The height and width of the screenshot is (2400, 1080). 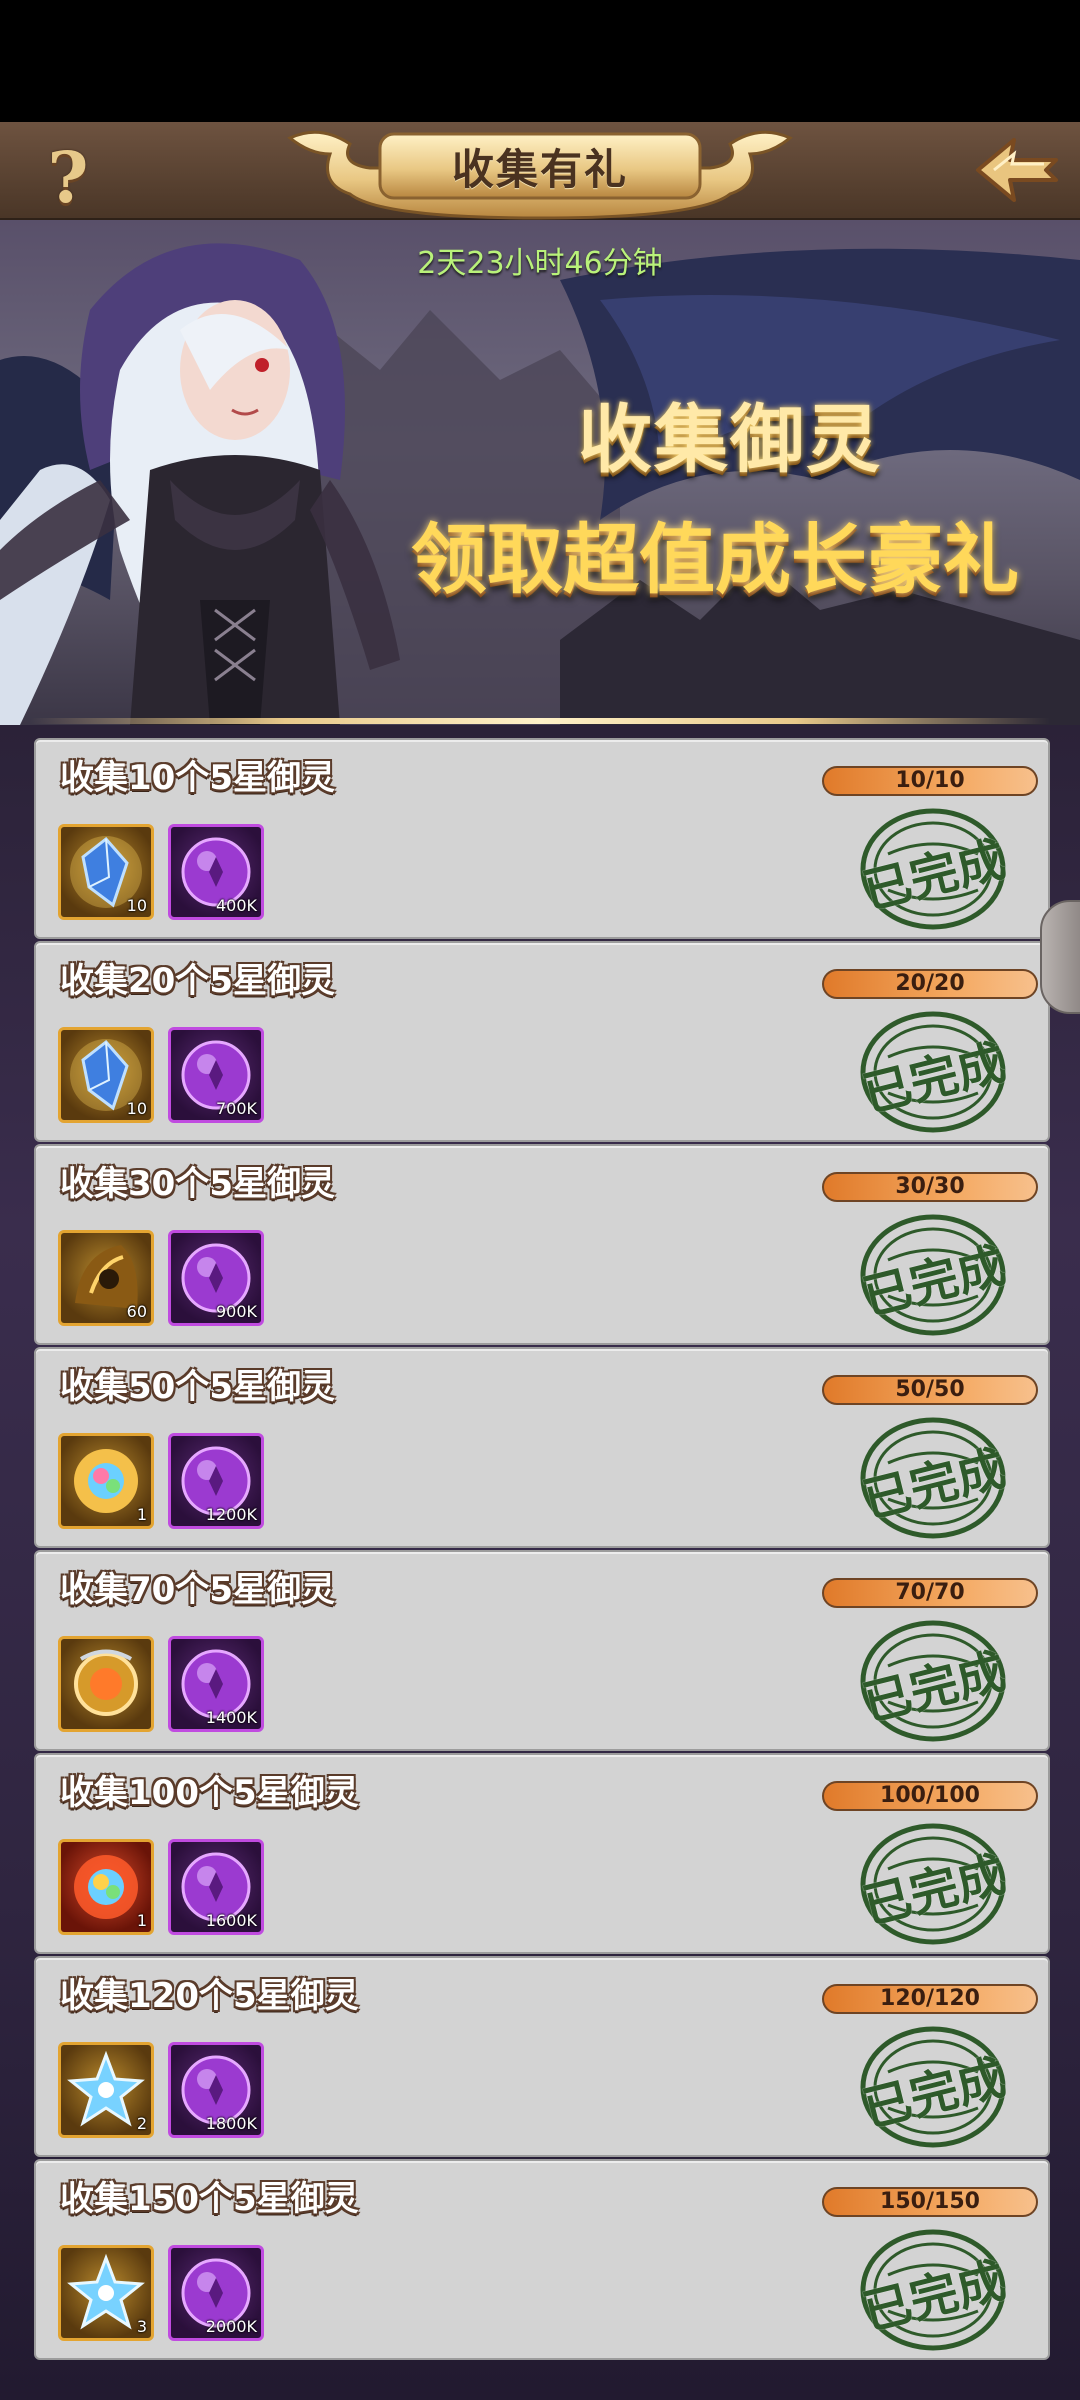 I want to click on task-card: 收集70个5星御灵 70/70 1400K 已完成, so click(x=542, y=1650).